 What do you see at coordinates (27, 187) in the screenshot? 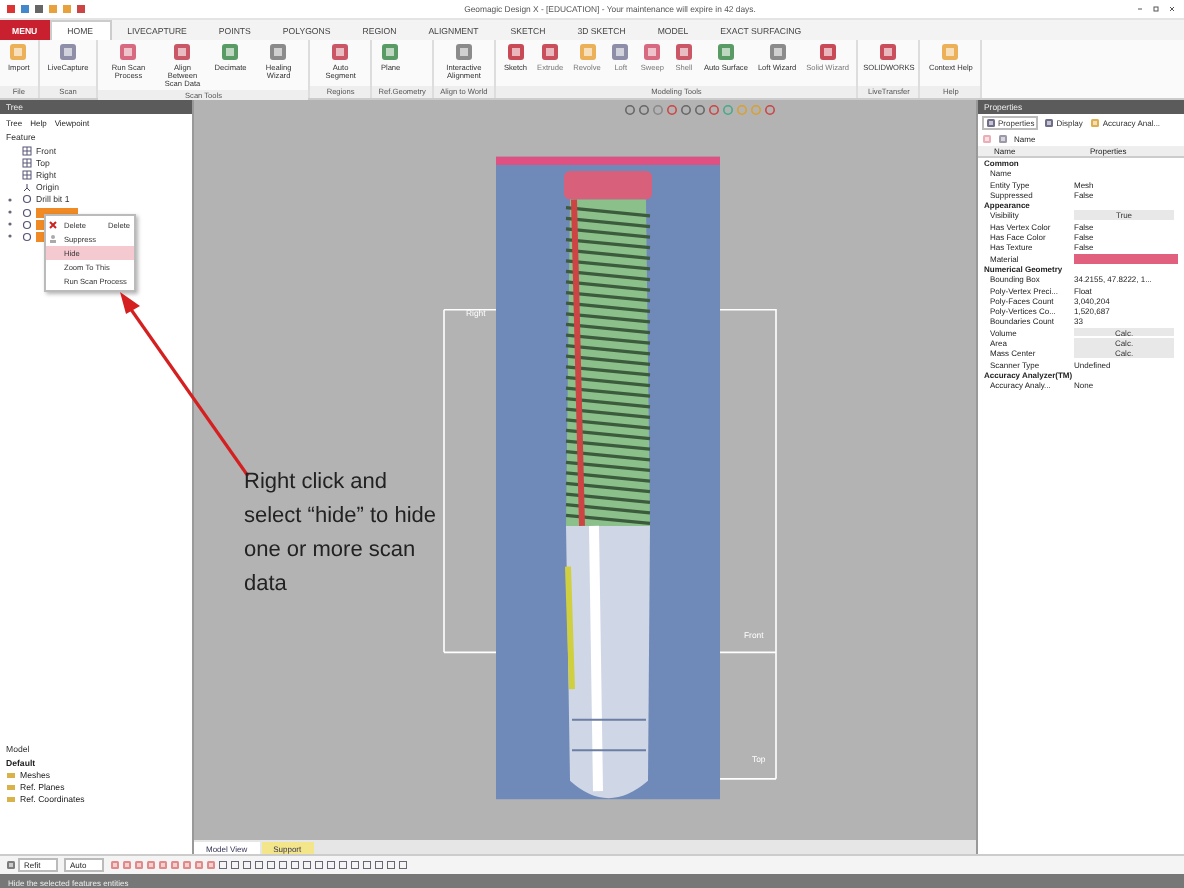
I see `origin-icon` at bounding box center [27, 187].